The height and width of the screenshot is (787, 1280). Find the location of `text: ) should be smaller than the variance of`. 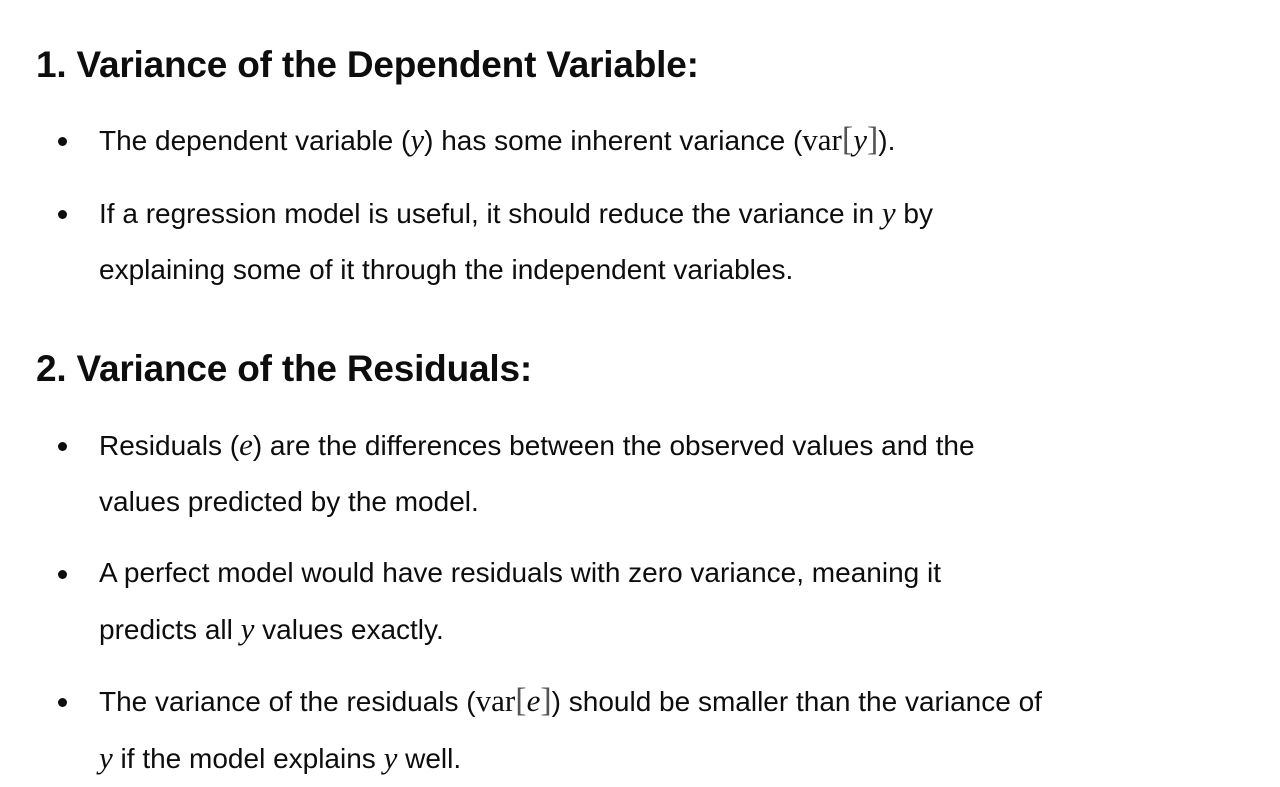

text: ) should be smaller than the variance of is located at coordinates (796, 701).